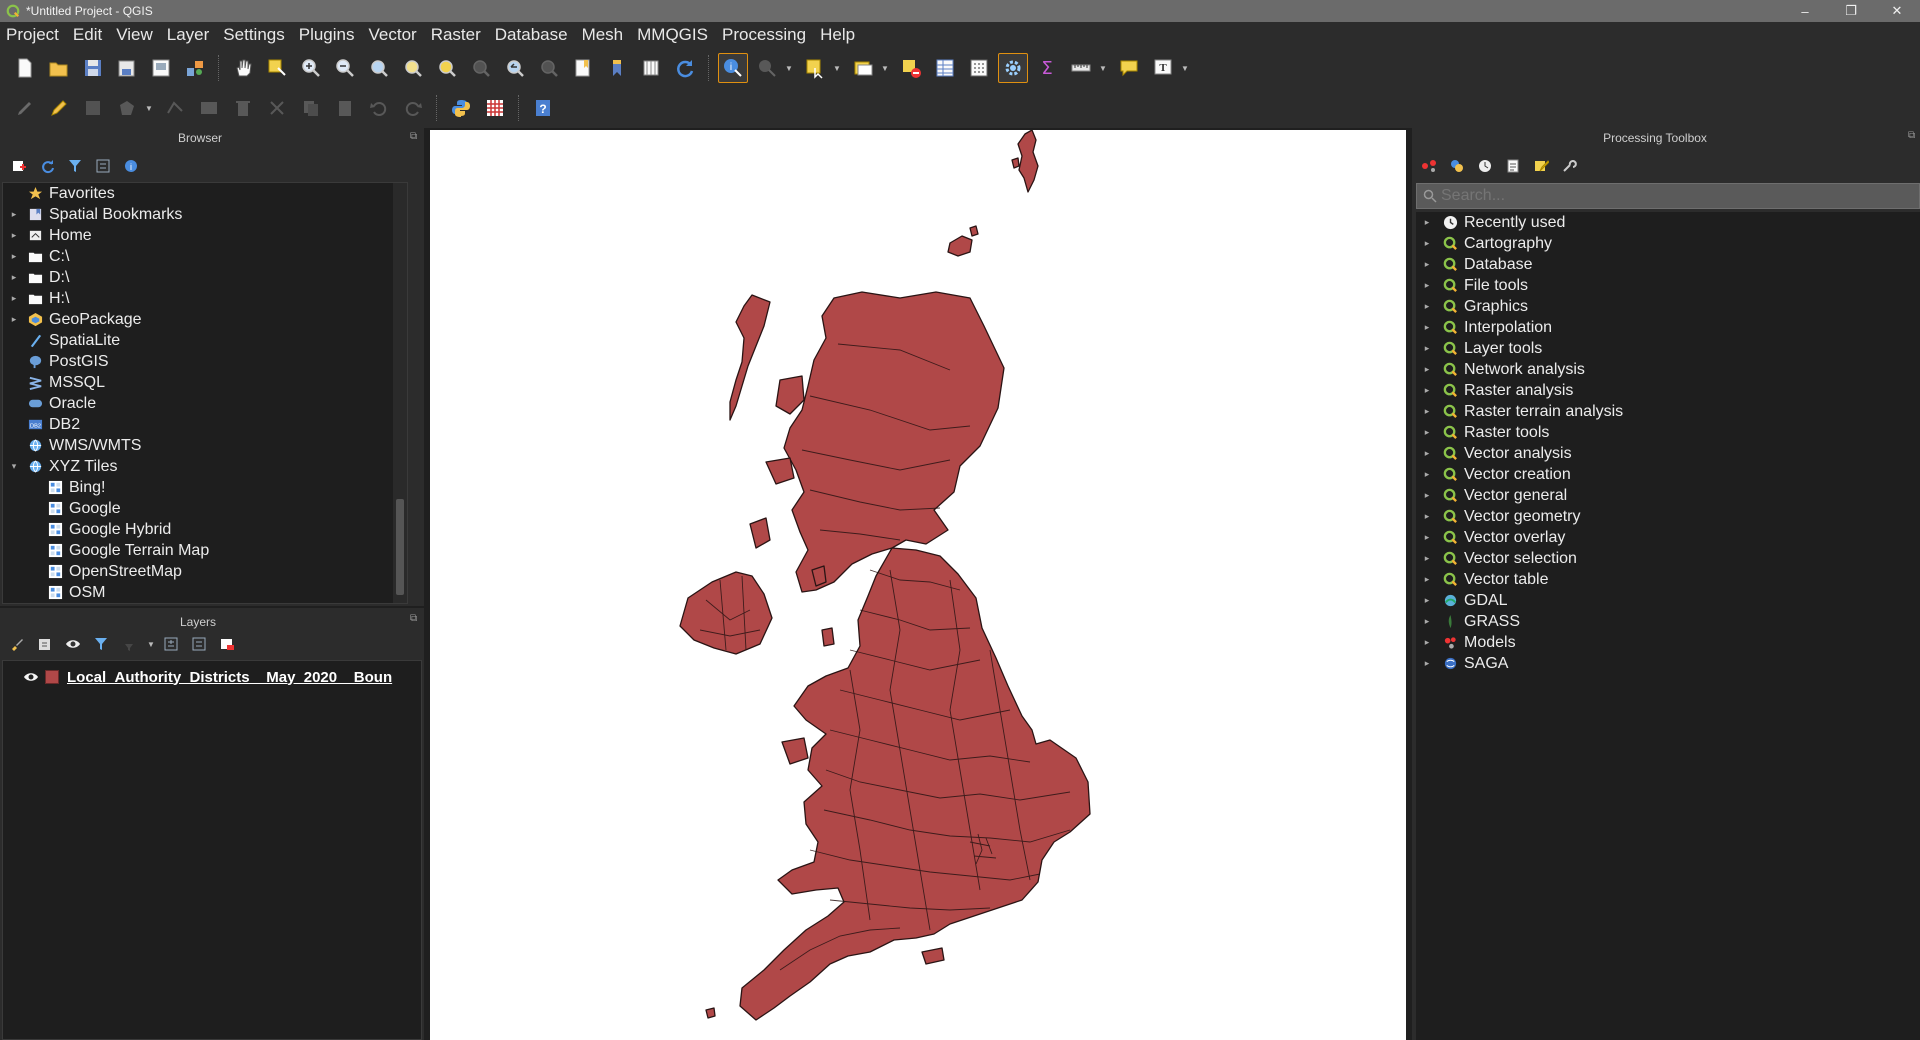  I want to click on grid-plugin-button, so click(495, 108).